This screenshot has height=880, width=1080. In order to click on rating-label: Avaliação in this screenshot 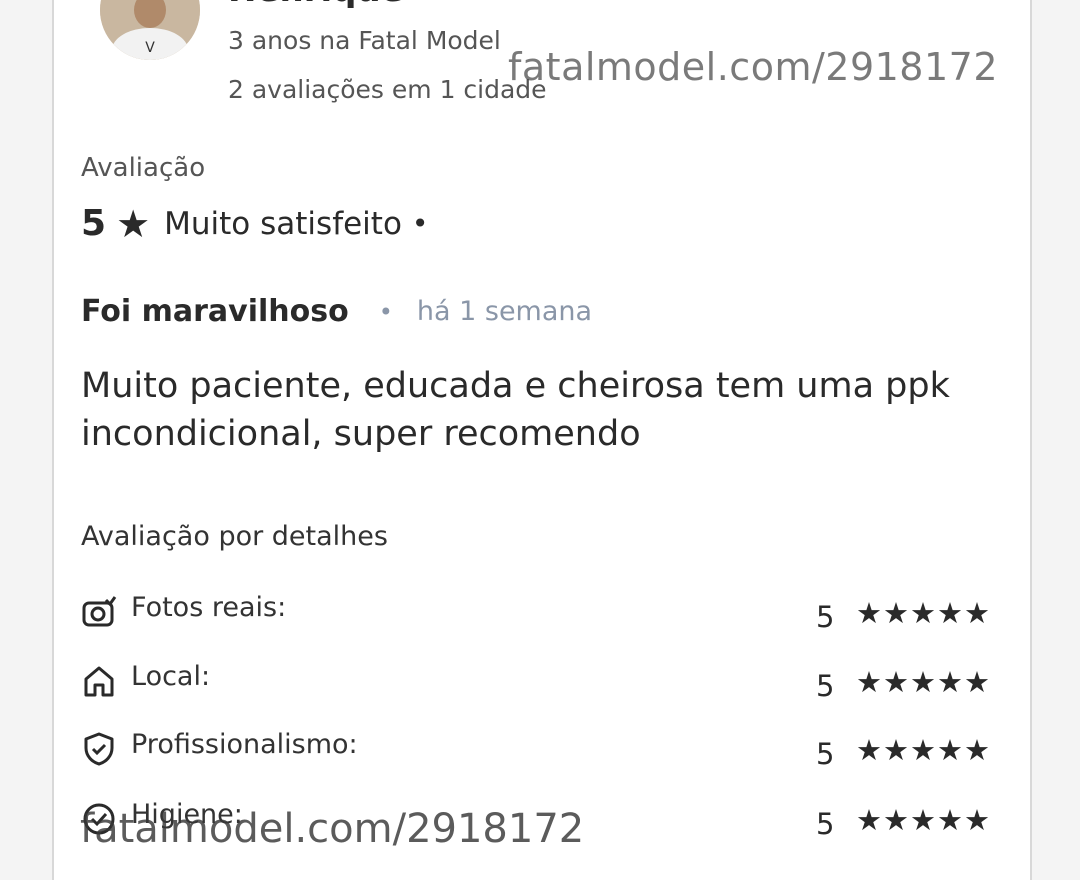, I will do `click(143, 168)`.